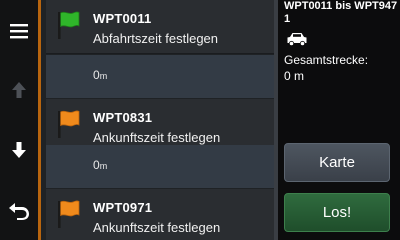 The height and width of the screenshot is (240, 400). I want to click on total-distance-label: Gesamtstrecke:, so click(326, 60).